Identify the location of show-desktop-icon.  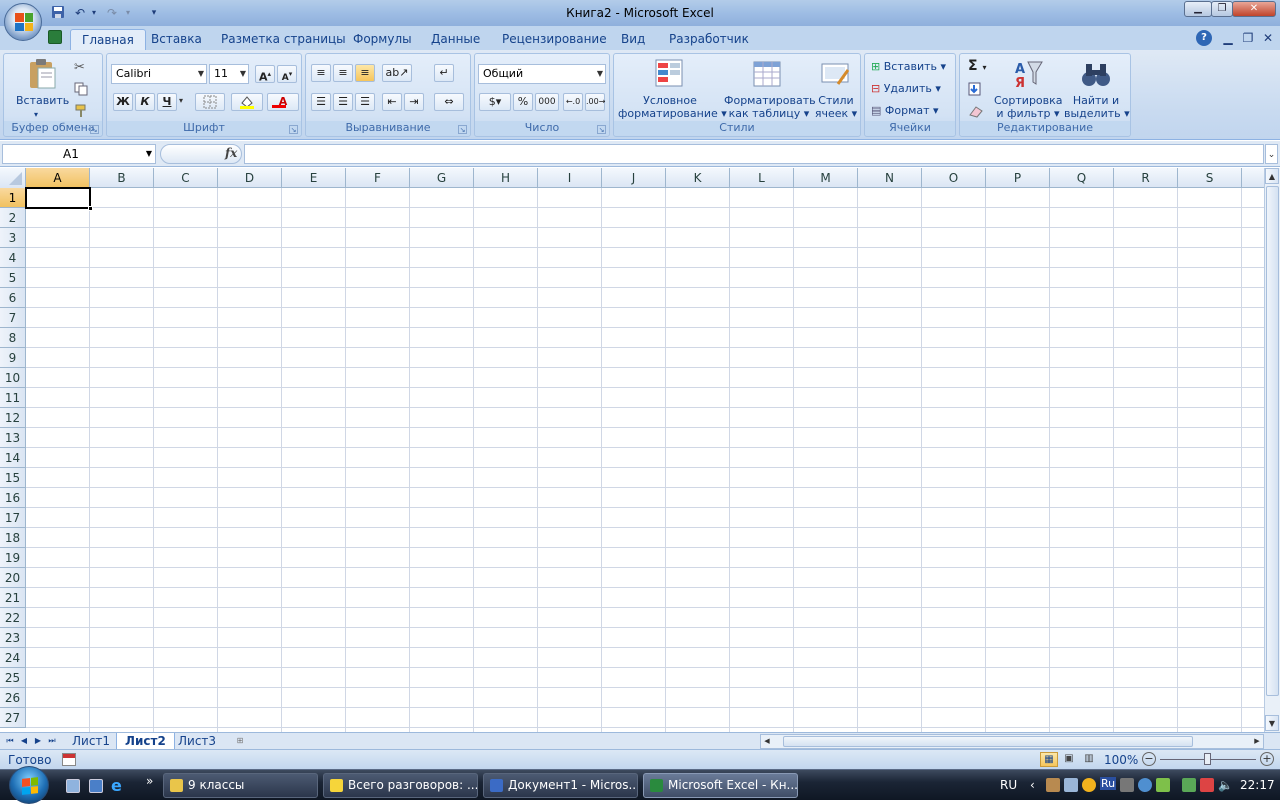
(73, 786).